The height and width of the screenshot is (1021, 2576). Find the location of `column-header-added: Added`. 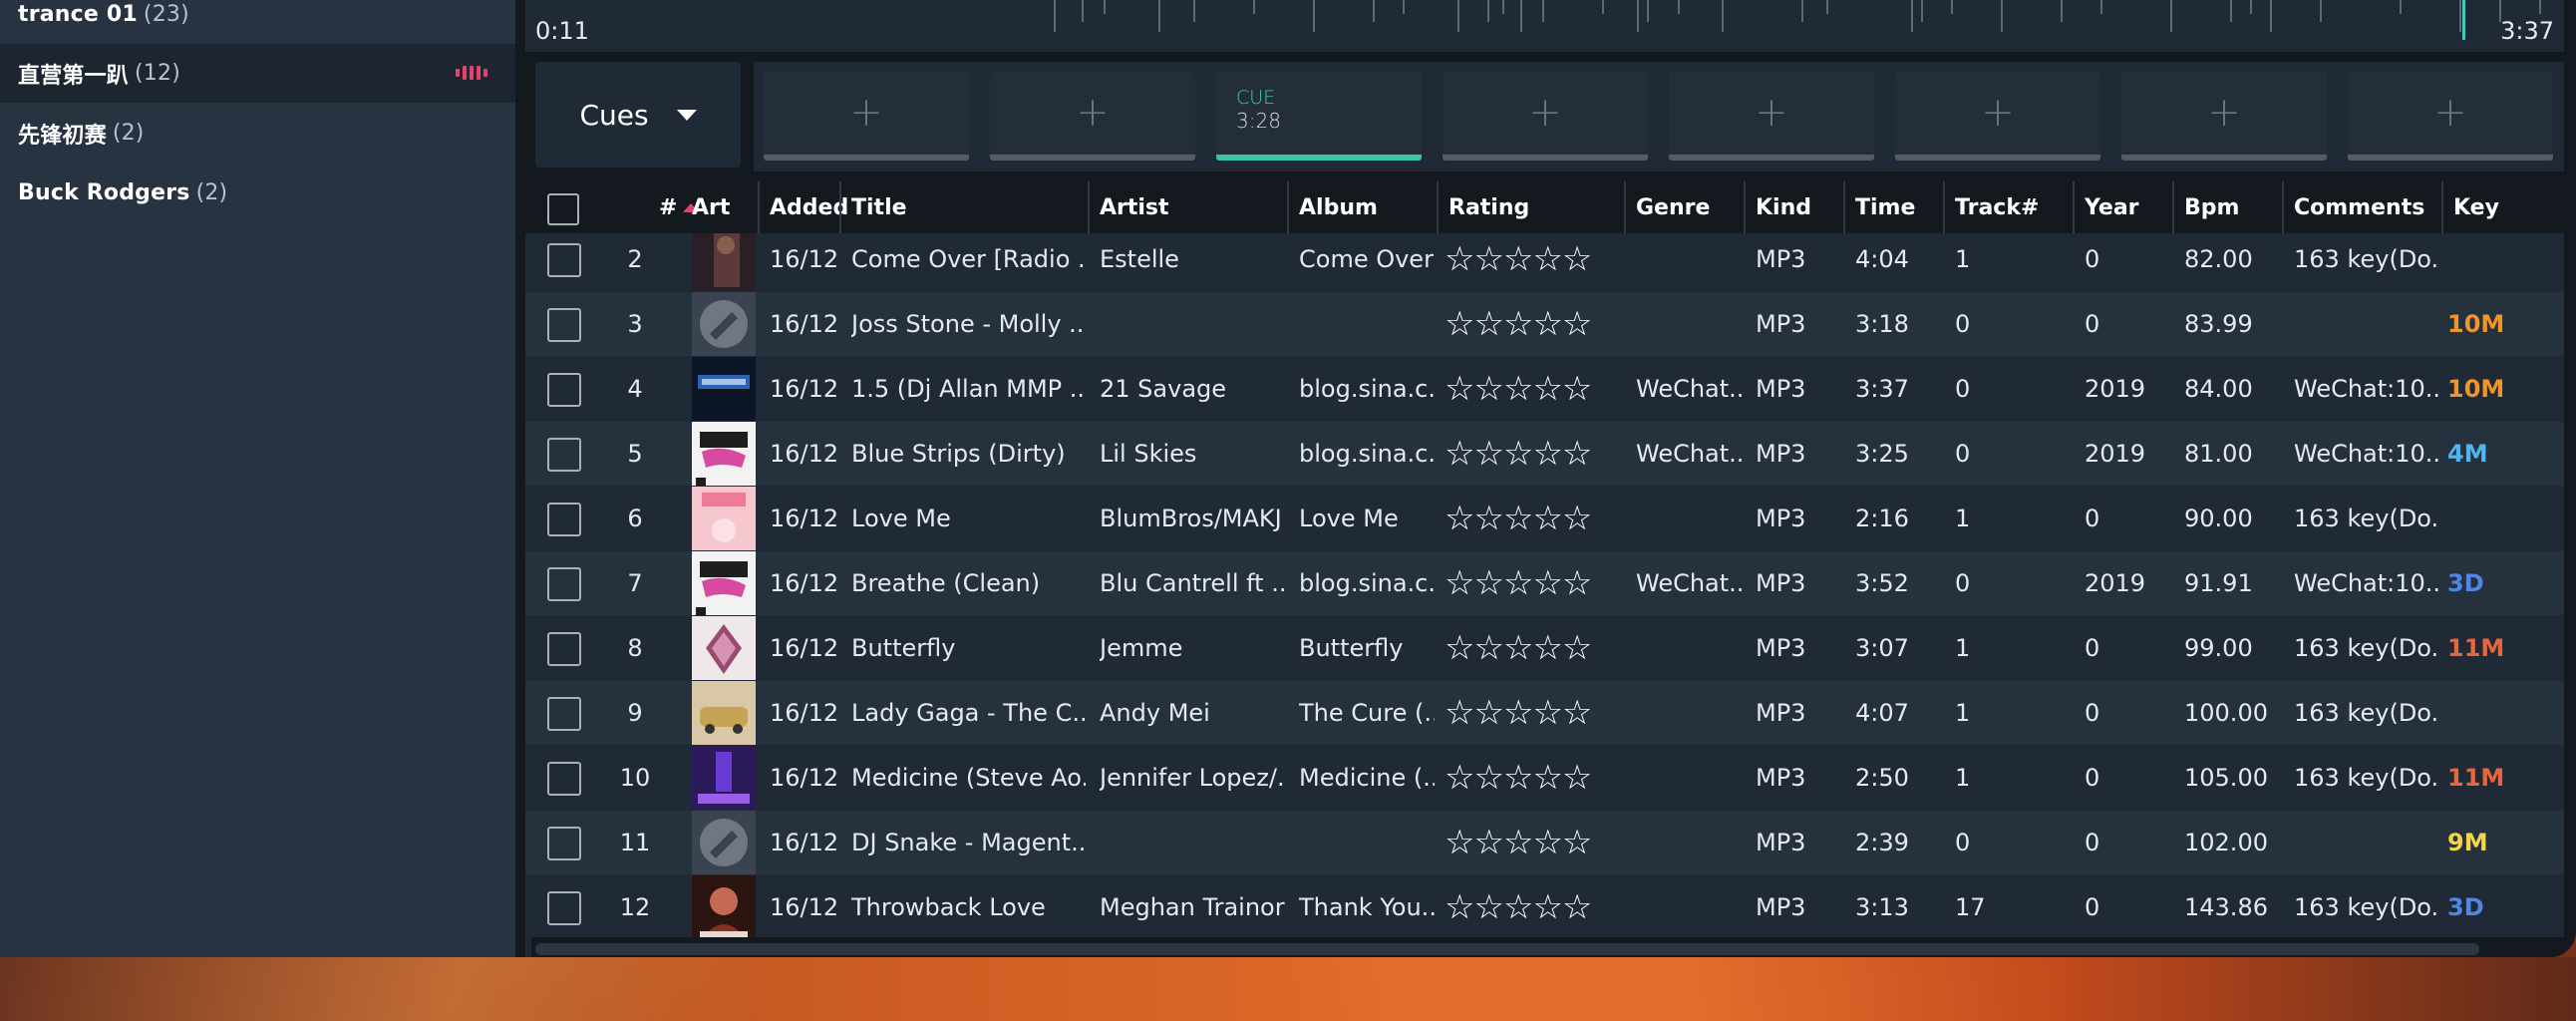

column-header-added: Added is located at coordinates (803, 207).